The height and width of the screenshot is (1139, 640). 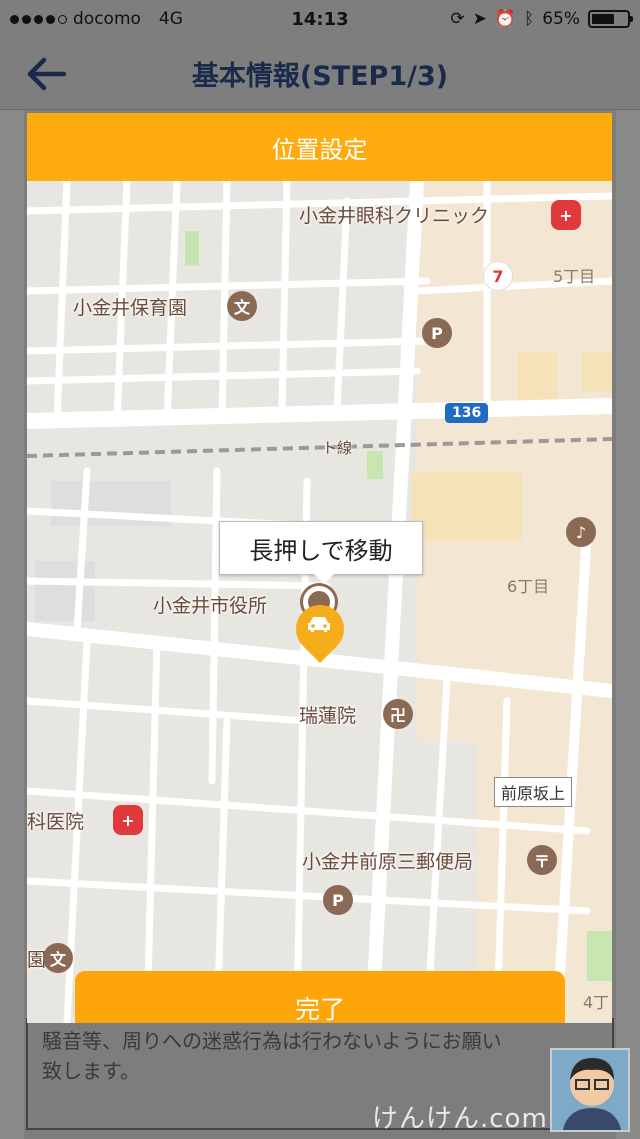 What do you see at coordinates (170, 19) in the screenshot?
I see `network-label: 4G` at bounding box center [170, 19].